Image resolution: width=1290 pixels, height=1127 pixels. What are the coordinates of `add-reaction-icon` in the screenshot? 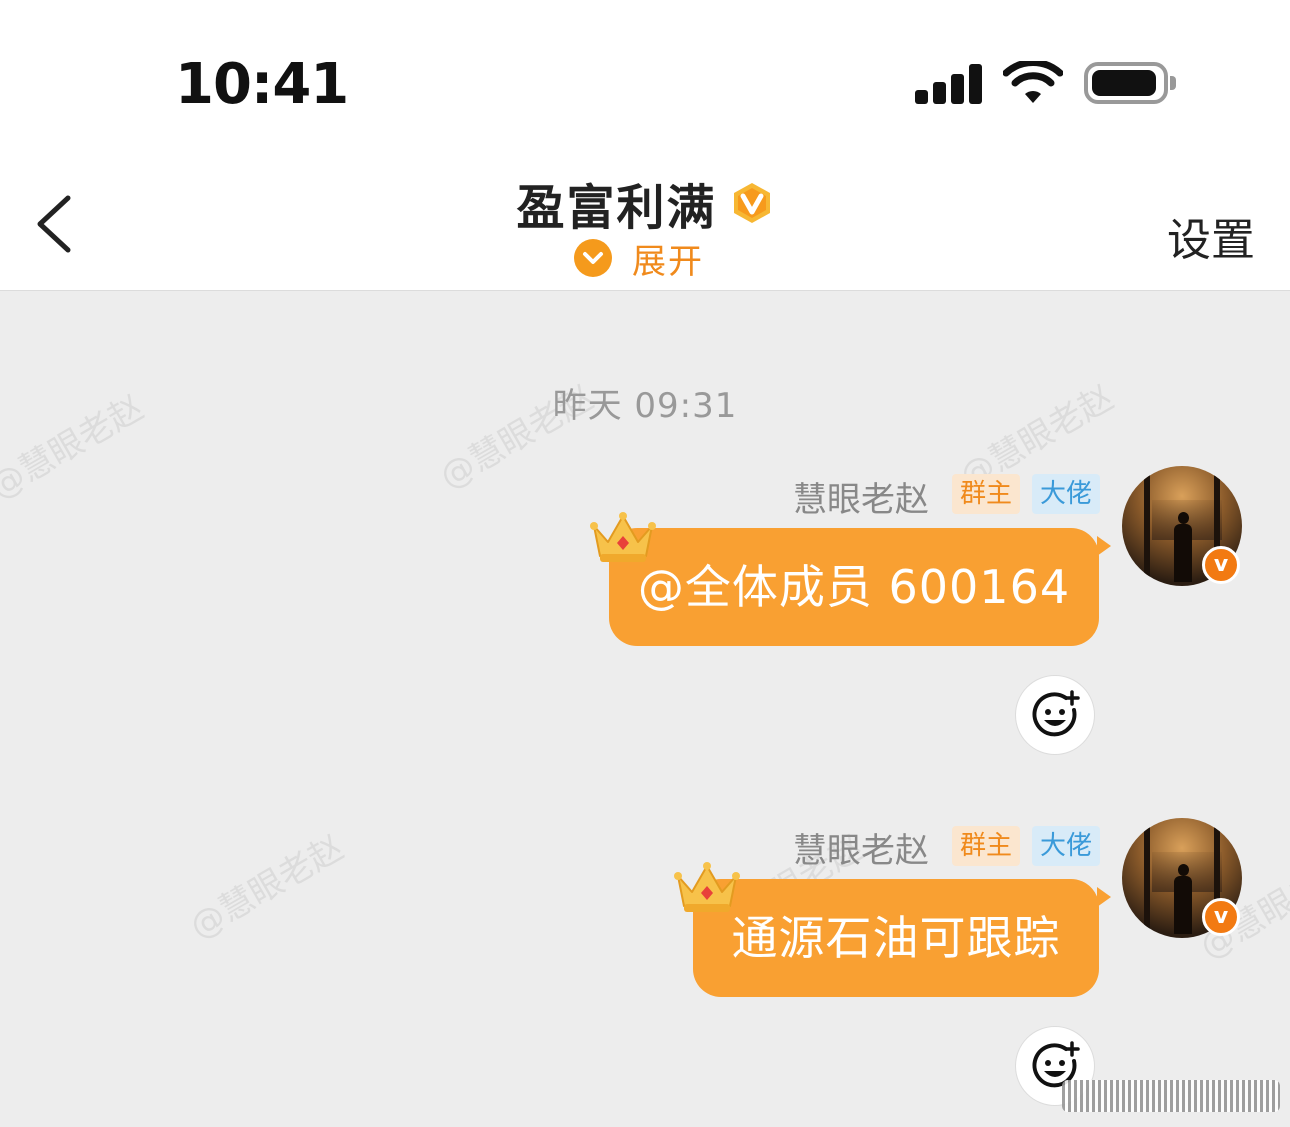 It's located at (1056, 713).